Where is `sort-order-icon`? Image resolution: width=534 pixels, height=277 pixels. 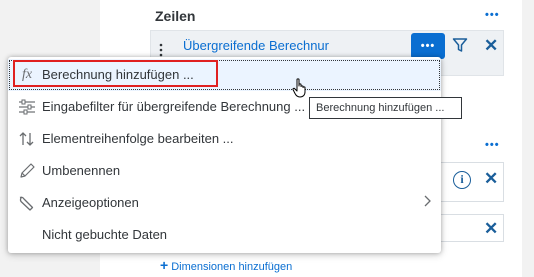 sort-order-icon is located at coordinates (27, 139).